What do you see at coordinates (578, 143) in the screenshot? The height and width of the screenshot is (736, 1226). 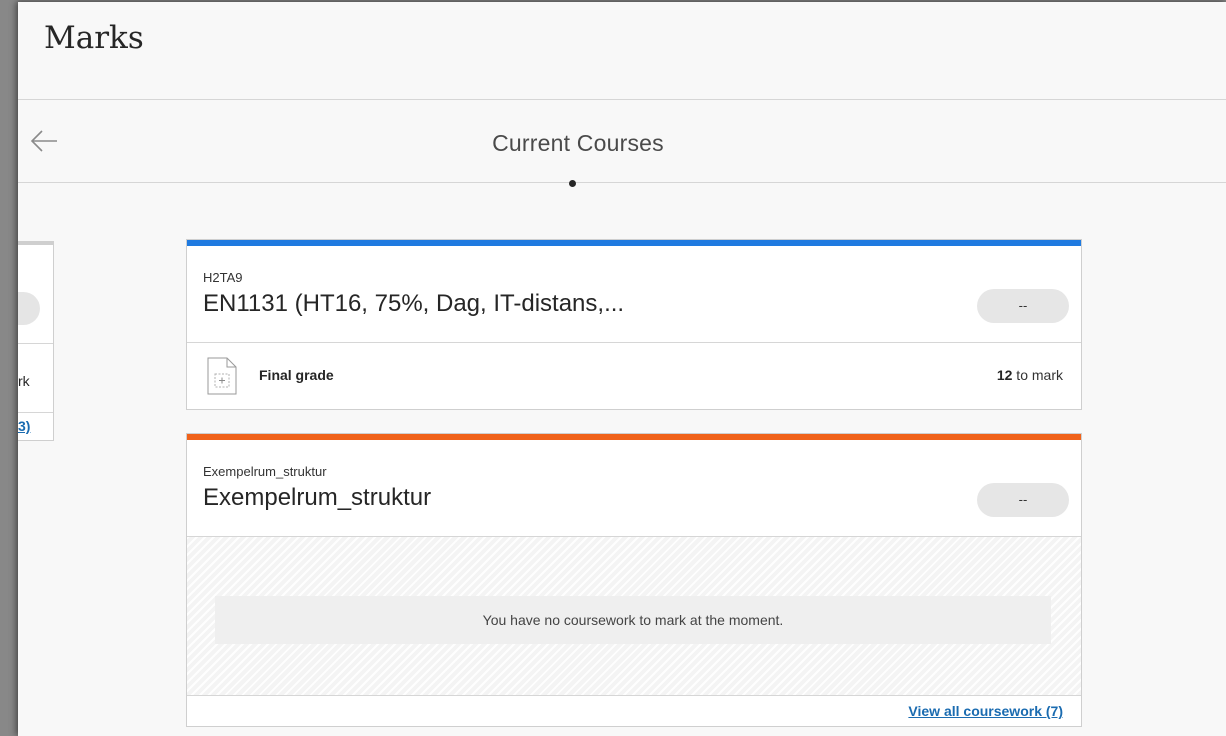 I see `section-title: Current Courses` at bounding box center [578, 143].